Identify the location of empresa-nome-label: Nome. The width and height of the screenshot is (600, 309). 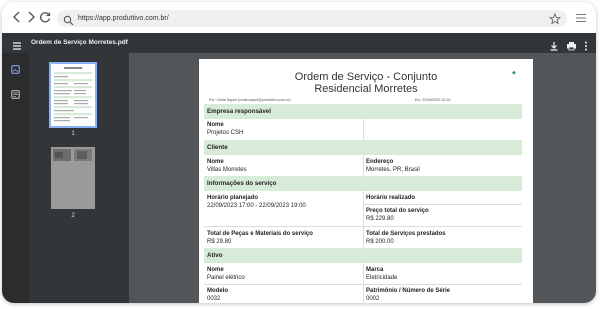
(215, 125).